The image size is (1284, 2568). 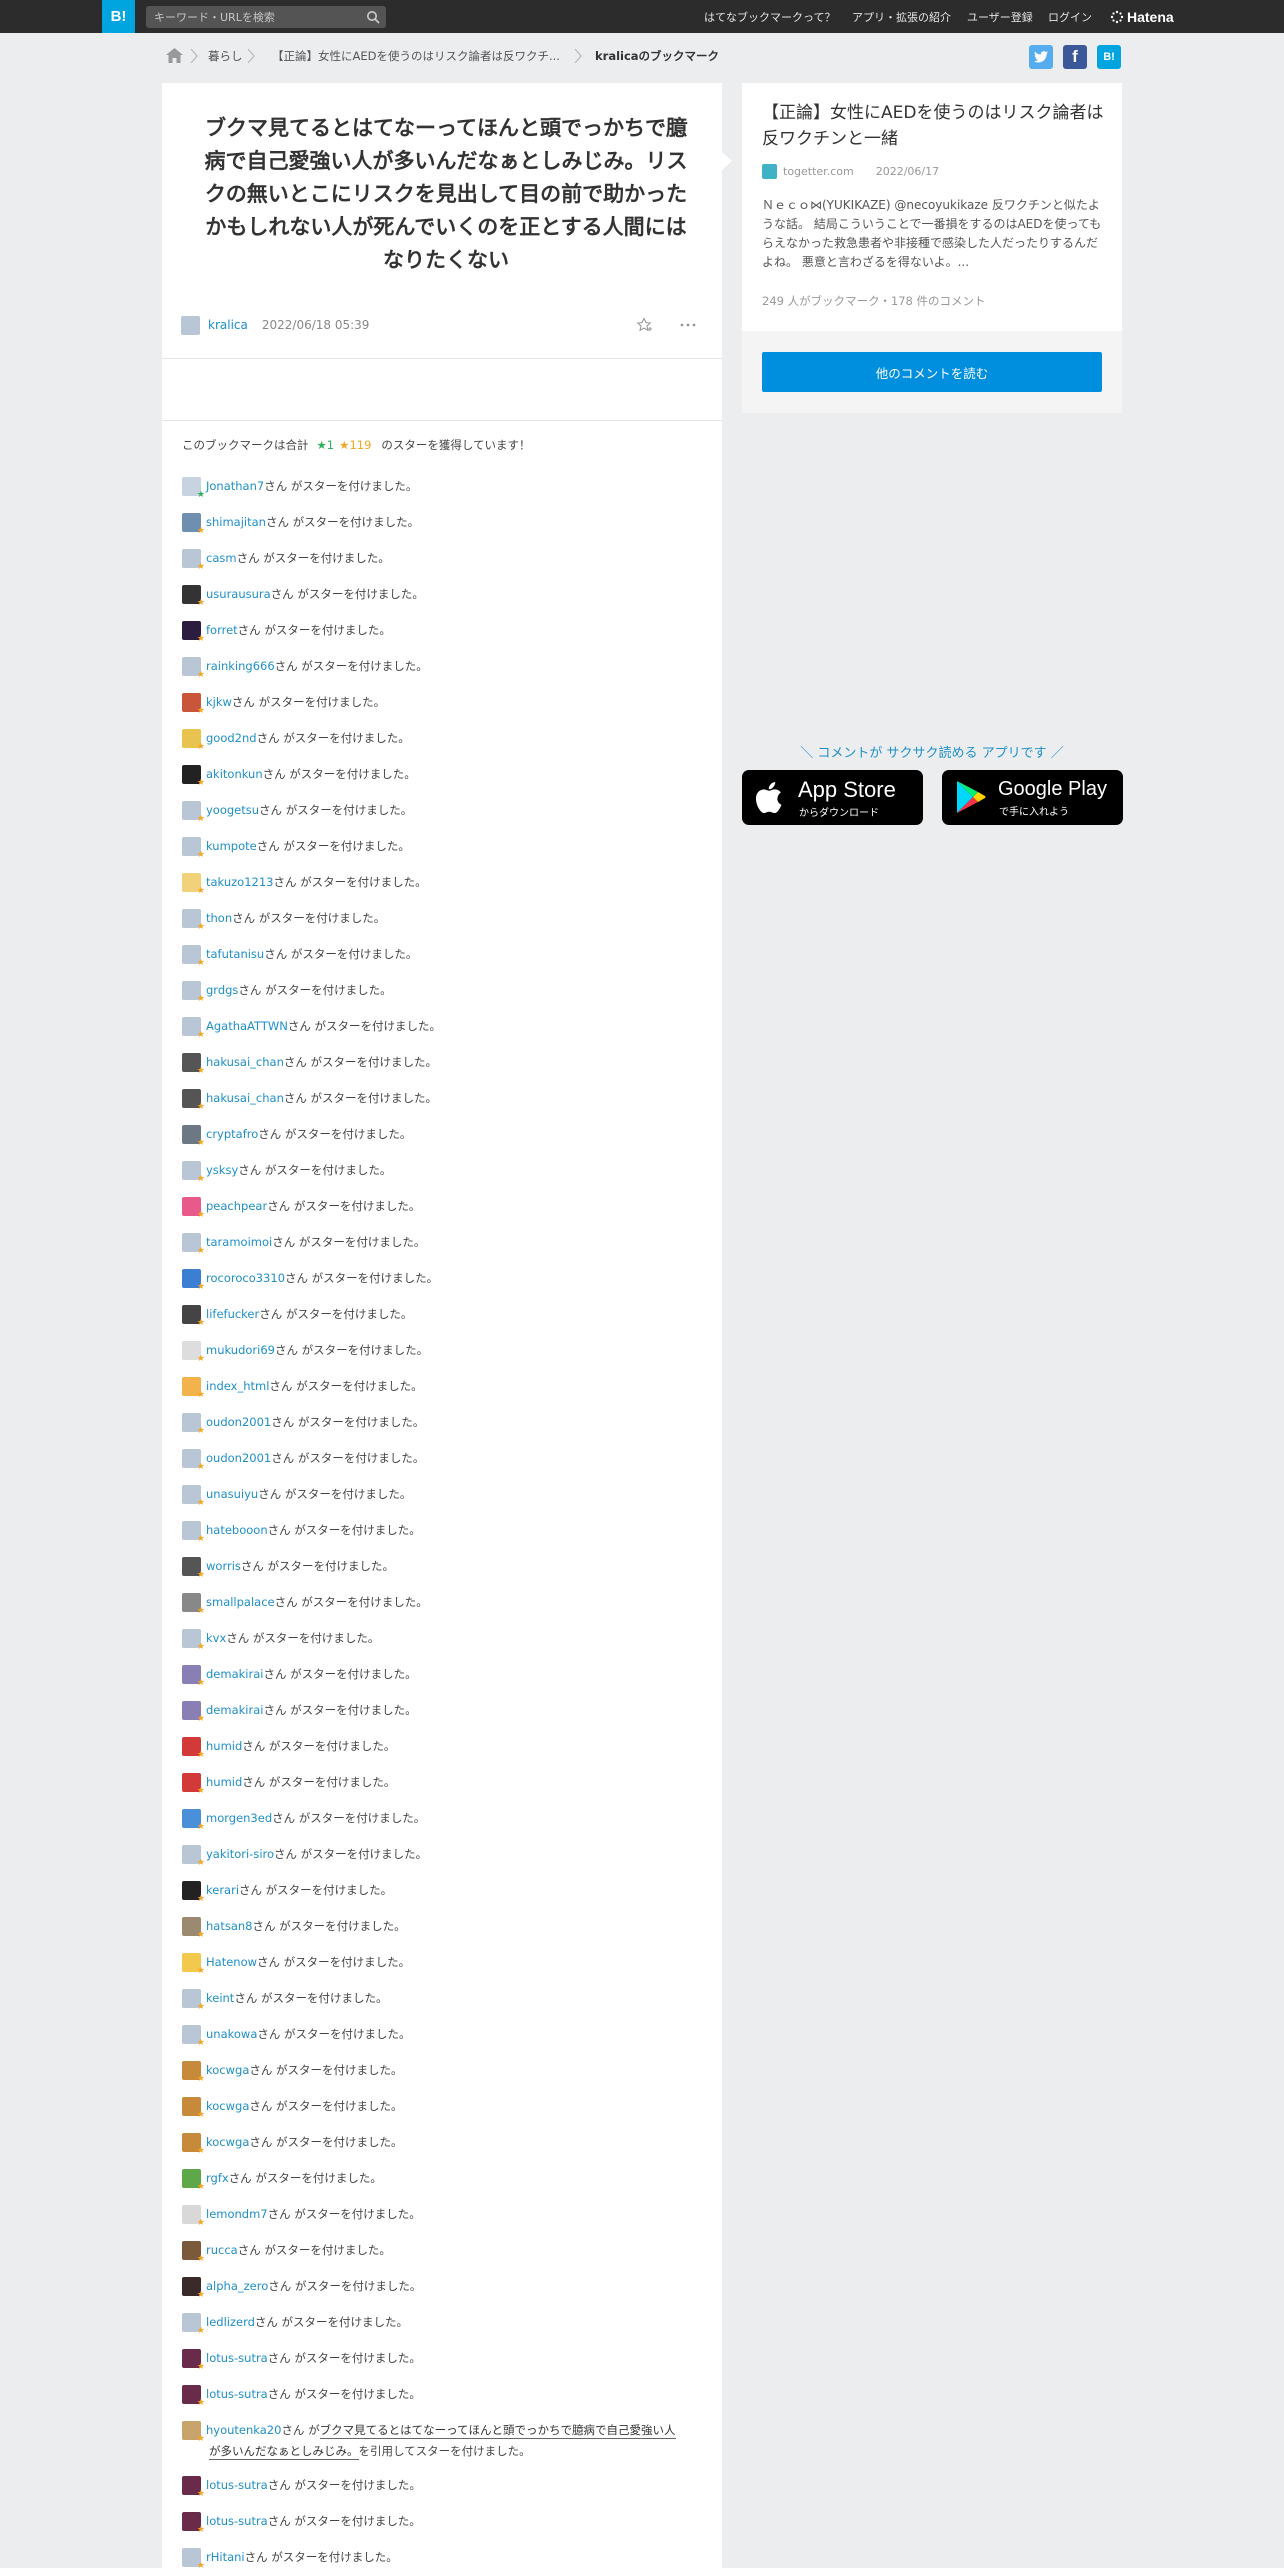 I want to click on nav-login: ログイン, so click(x=1070, y=16).